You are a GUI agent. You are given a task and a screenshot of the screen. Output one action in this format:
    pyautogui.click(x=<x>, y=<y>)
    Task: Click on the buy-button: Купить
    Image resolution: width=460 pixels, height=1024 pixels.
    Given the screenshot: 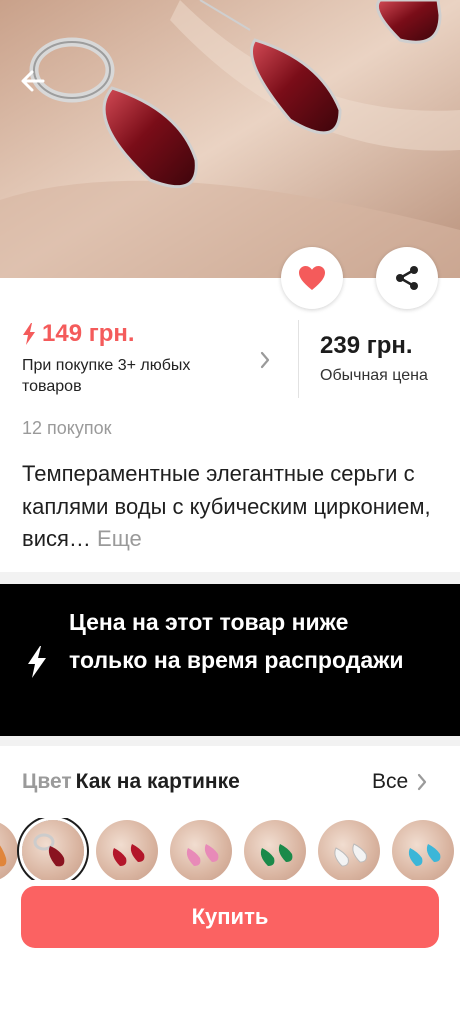 What is the action you would take?
    pyautogui.click(x=230, y=917)
    